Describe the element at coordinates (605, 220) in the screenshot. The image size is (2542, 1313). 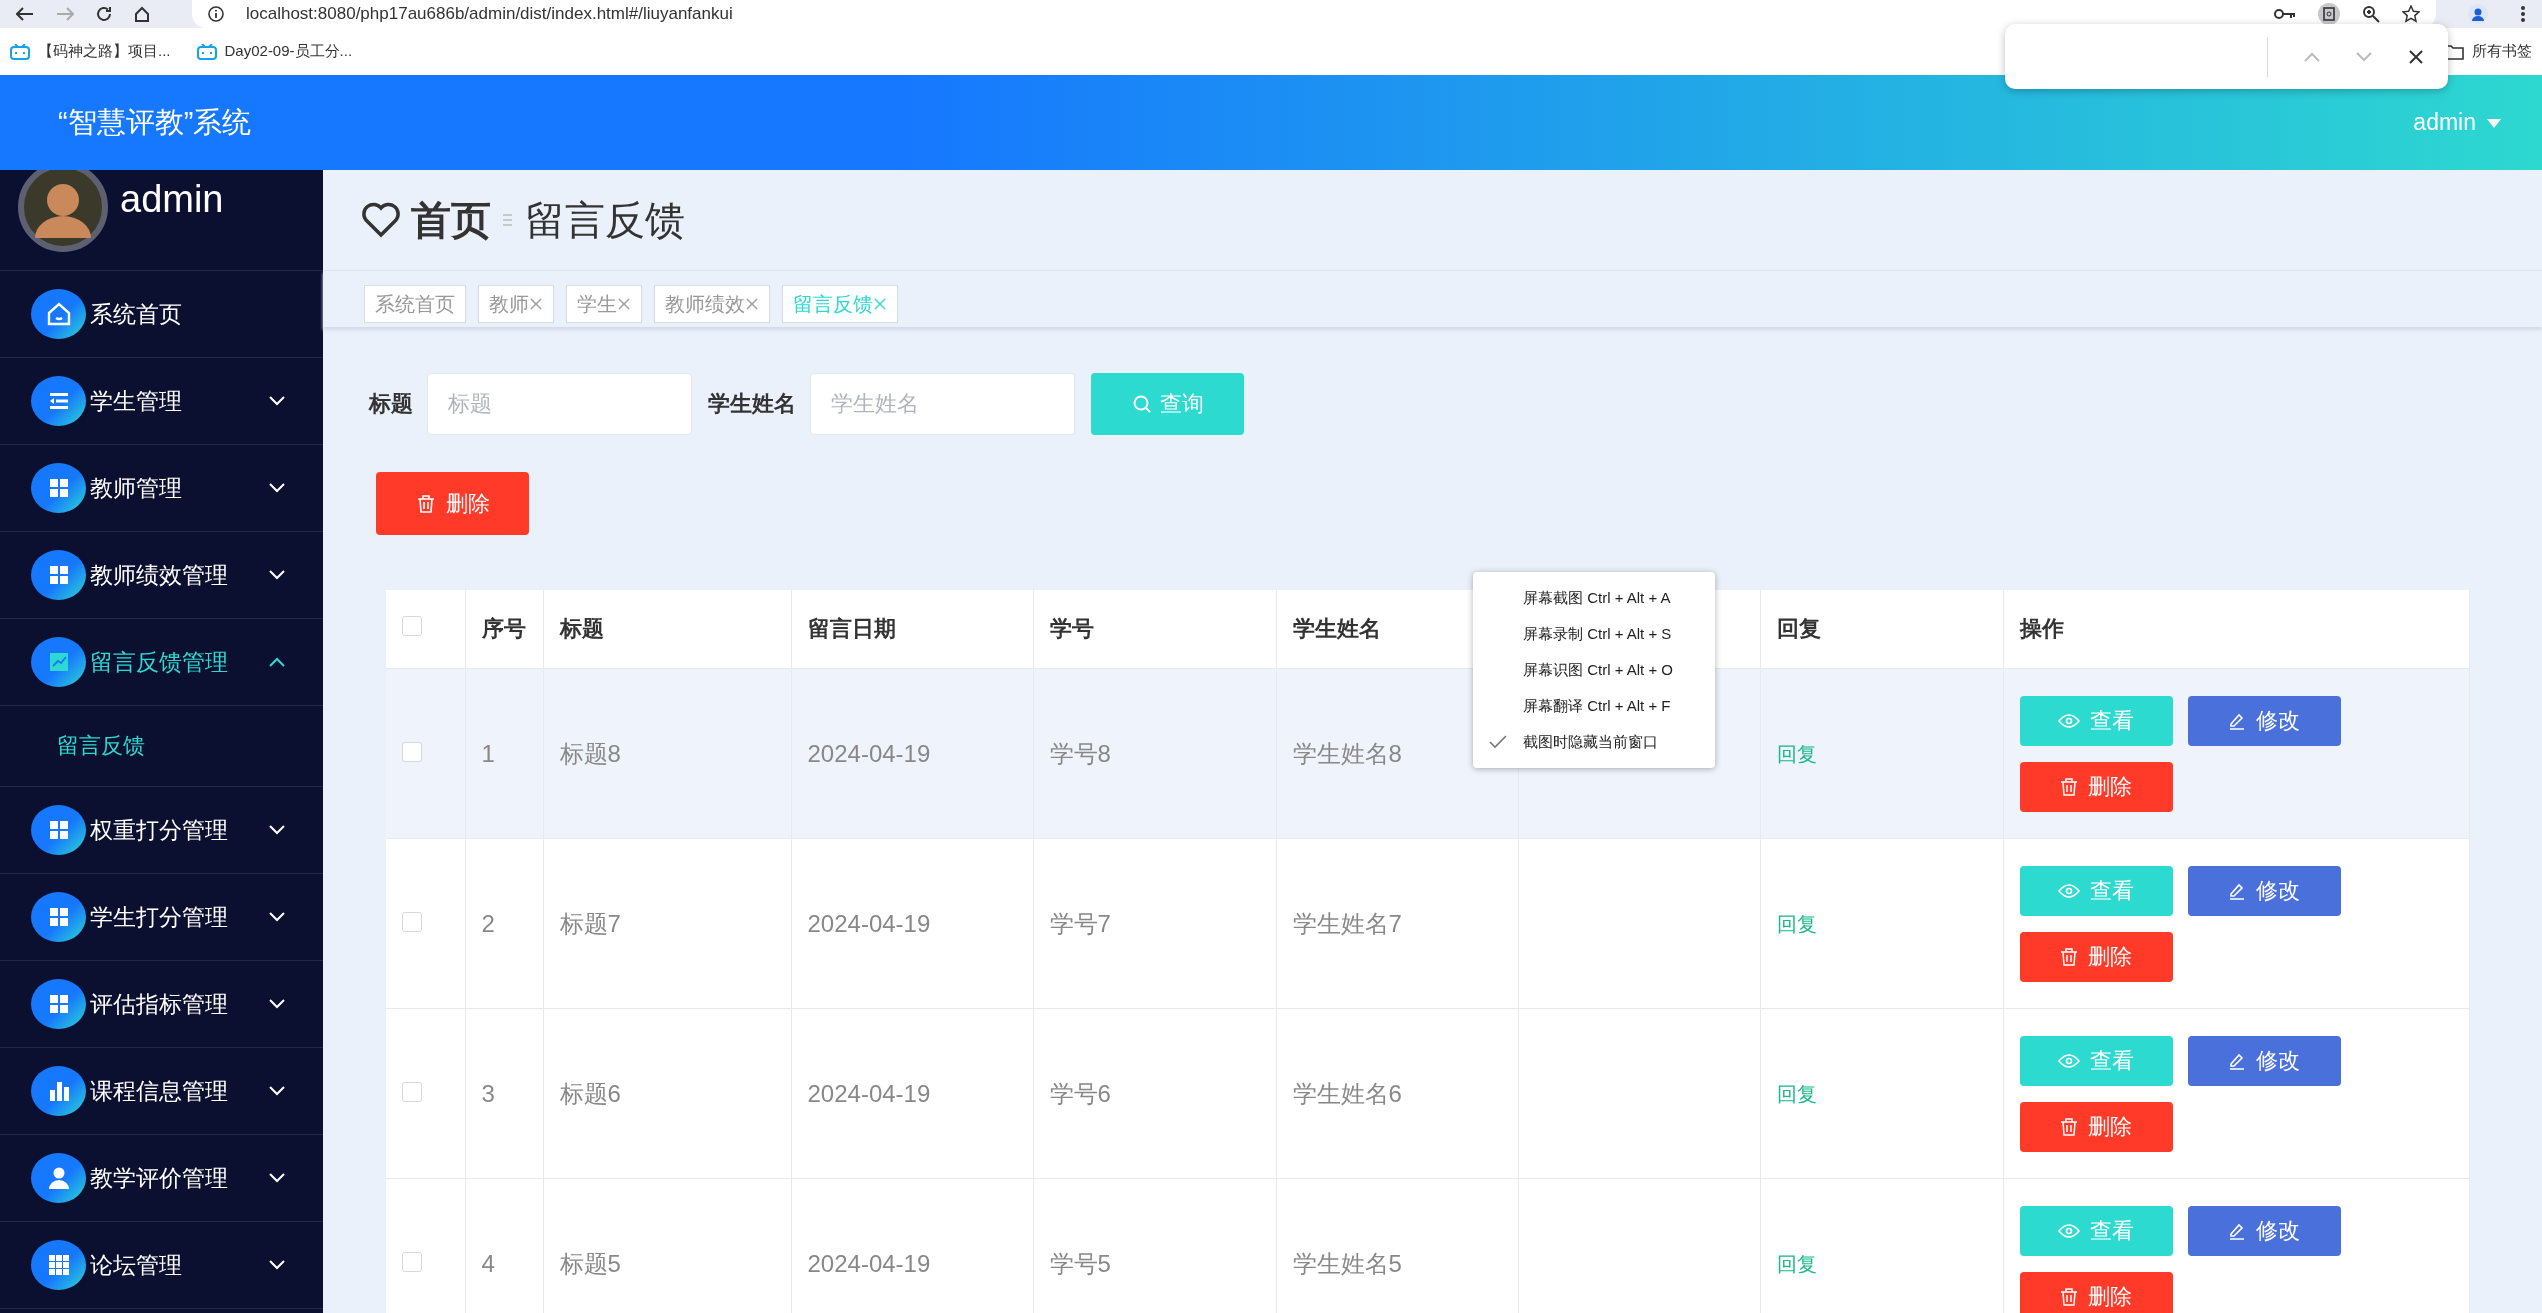
I see `breadcrumb-current: 留言反馈` at that location.